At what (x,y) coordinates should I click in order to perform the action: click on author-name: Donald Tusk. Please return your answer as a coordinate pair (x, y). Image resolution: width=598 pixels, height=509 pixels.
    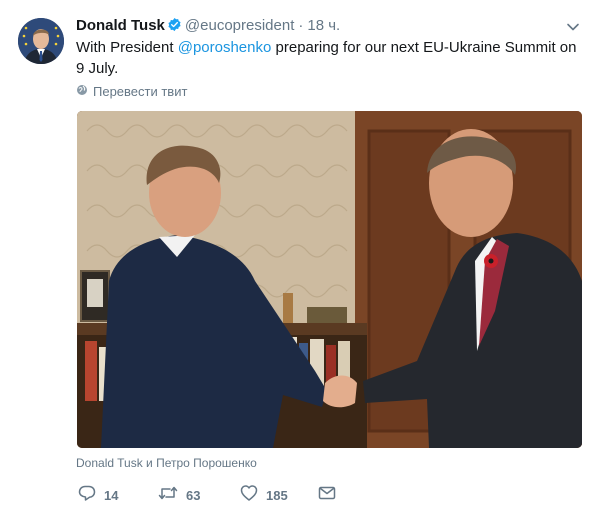
    Looking at the image, I should click on (120, 25).